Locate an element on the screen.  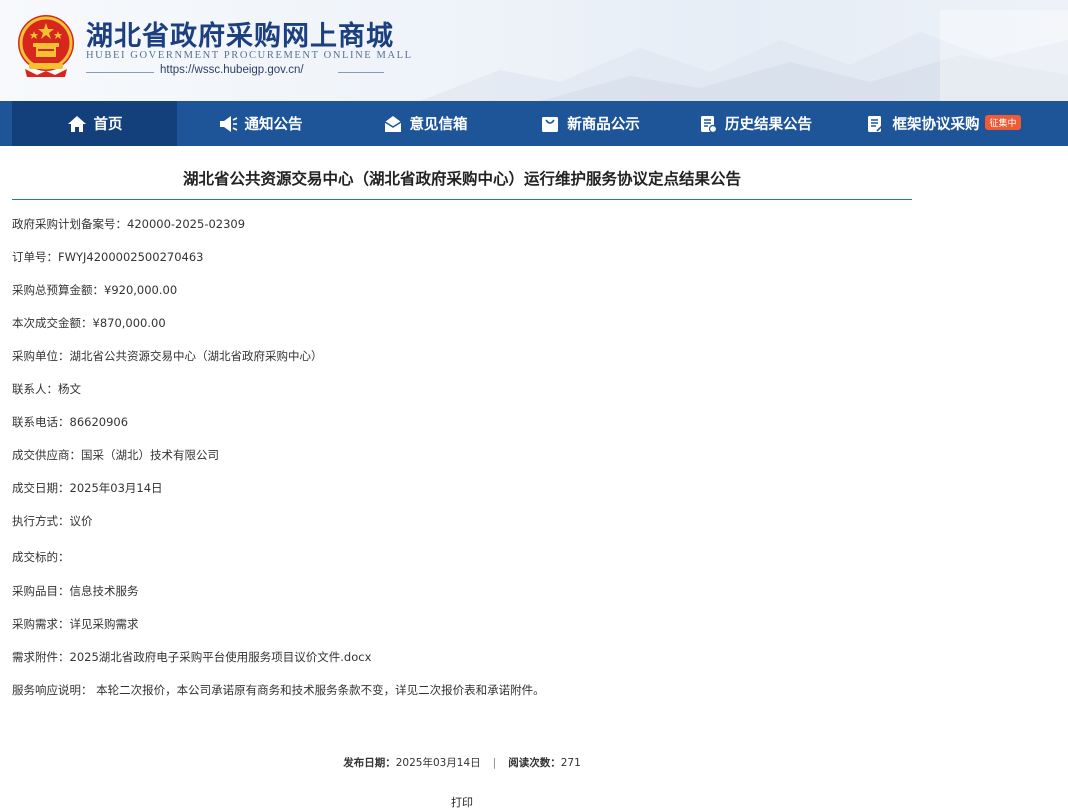
field-label: 成交标的： is located at coordinates (41, 557).